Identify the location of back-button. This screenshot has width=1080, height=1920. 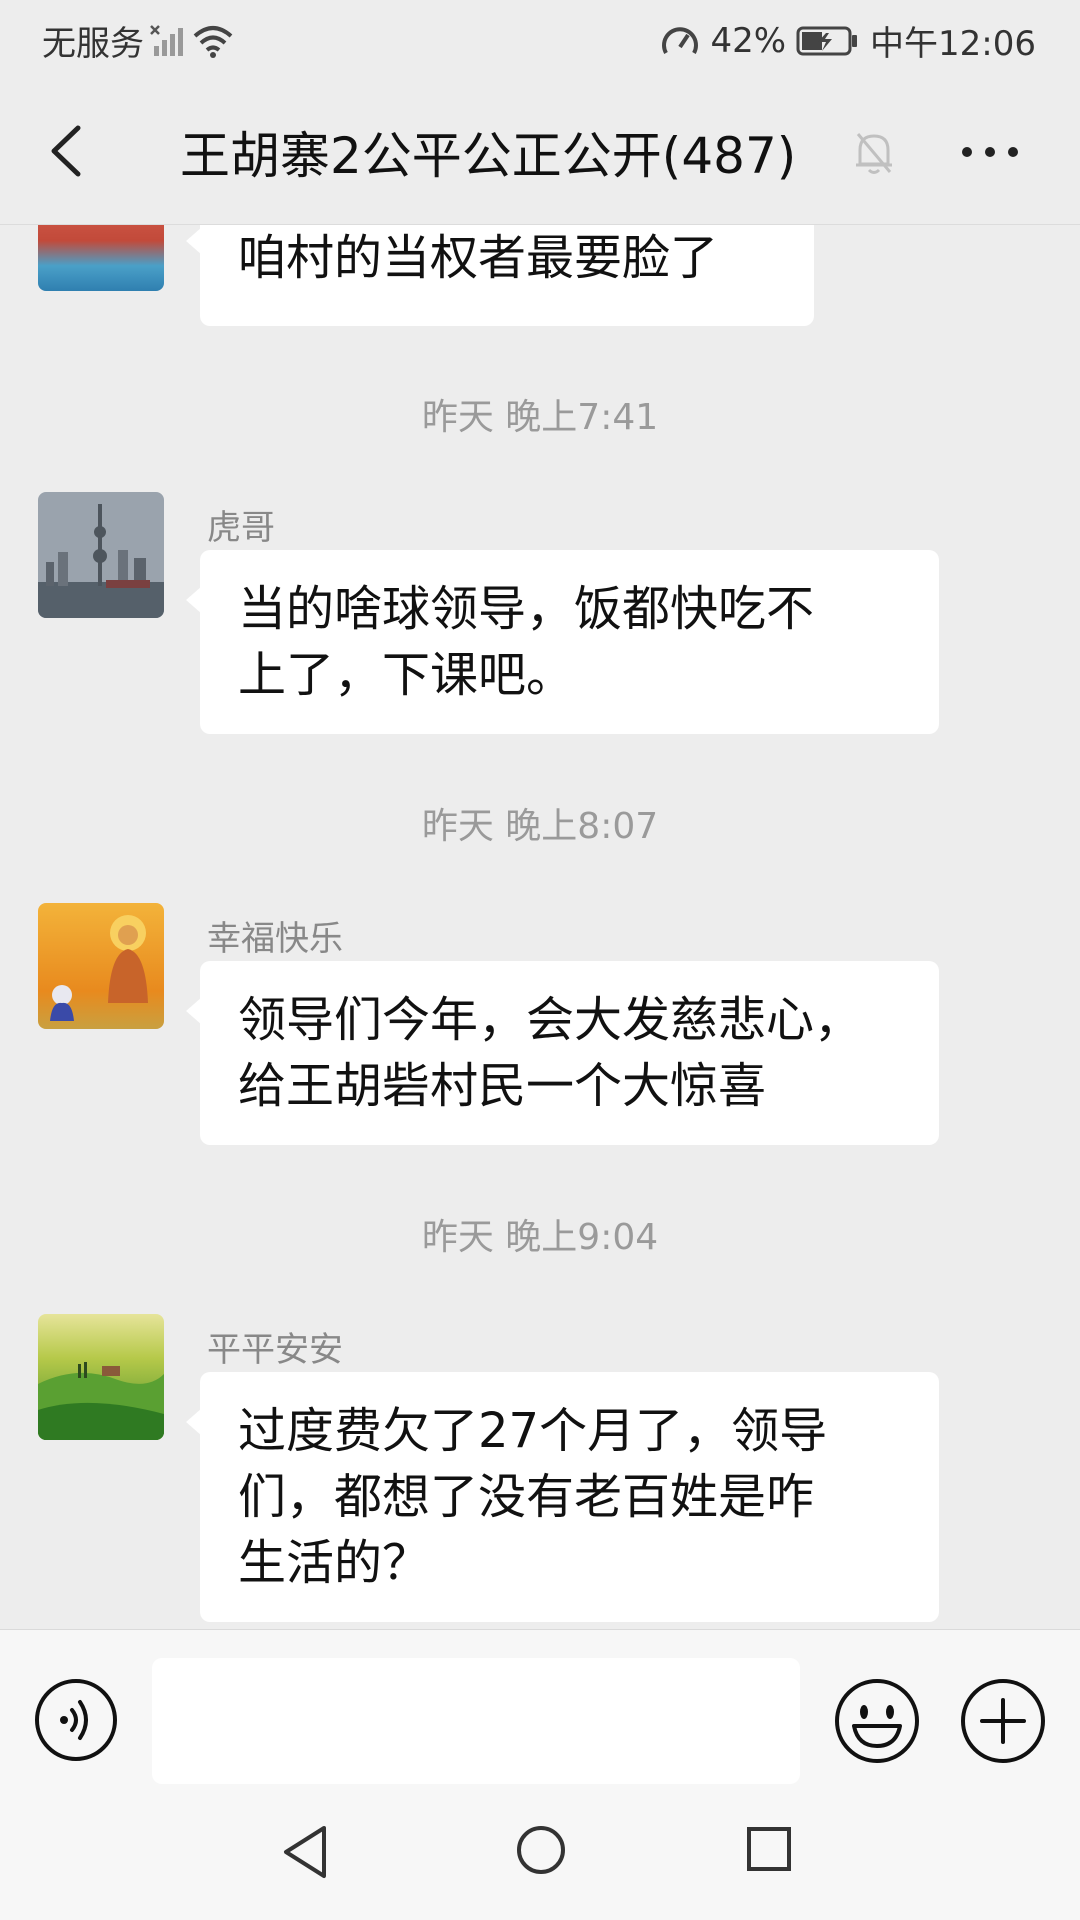
(70, 151).